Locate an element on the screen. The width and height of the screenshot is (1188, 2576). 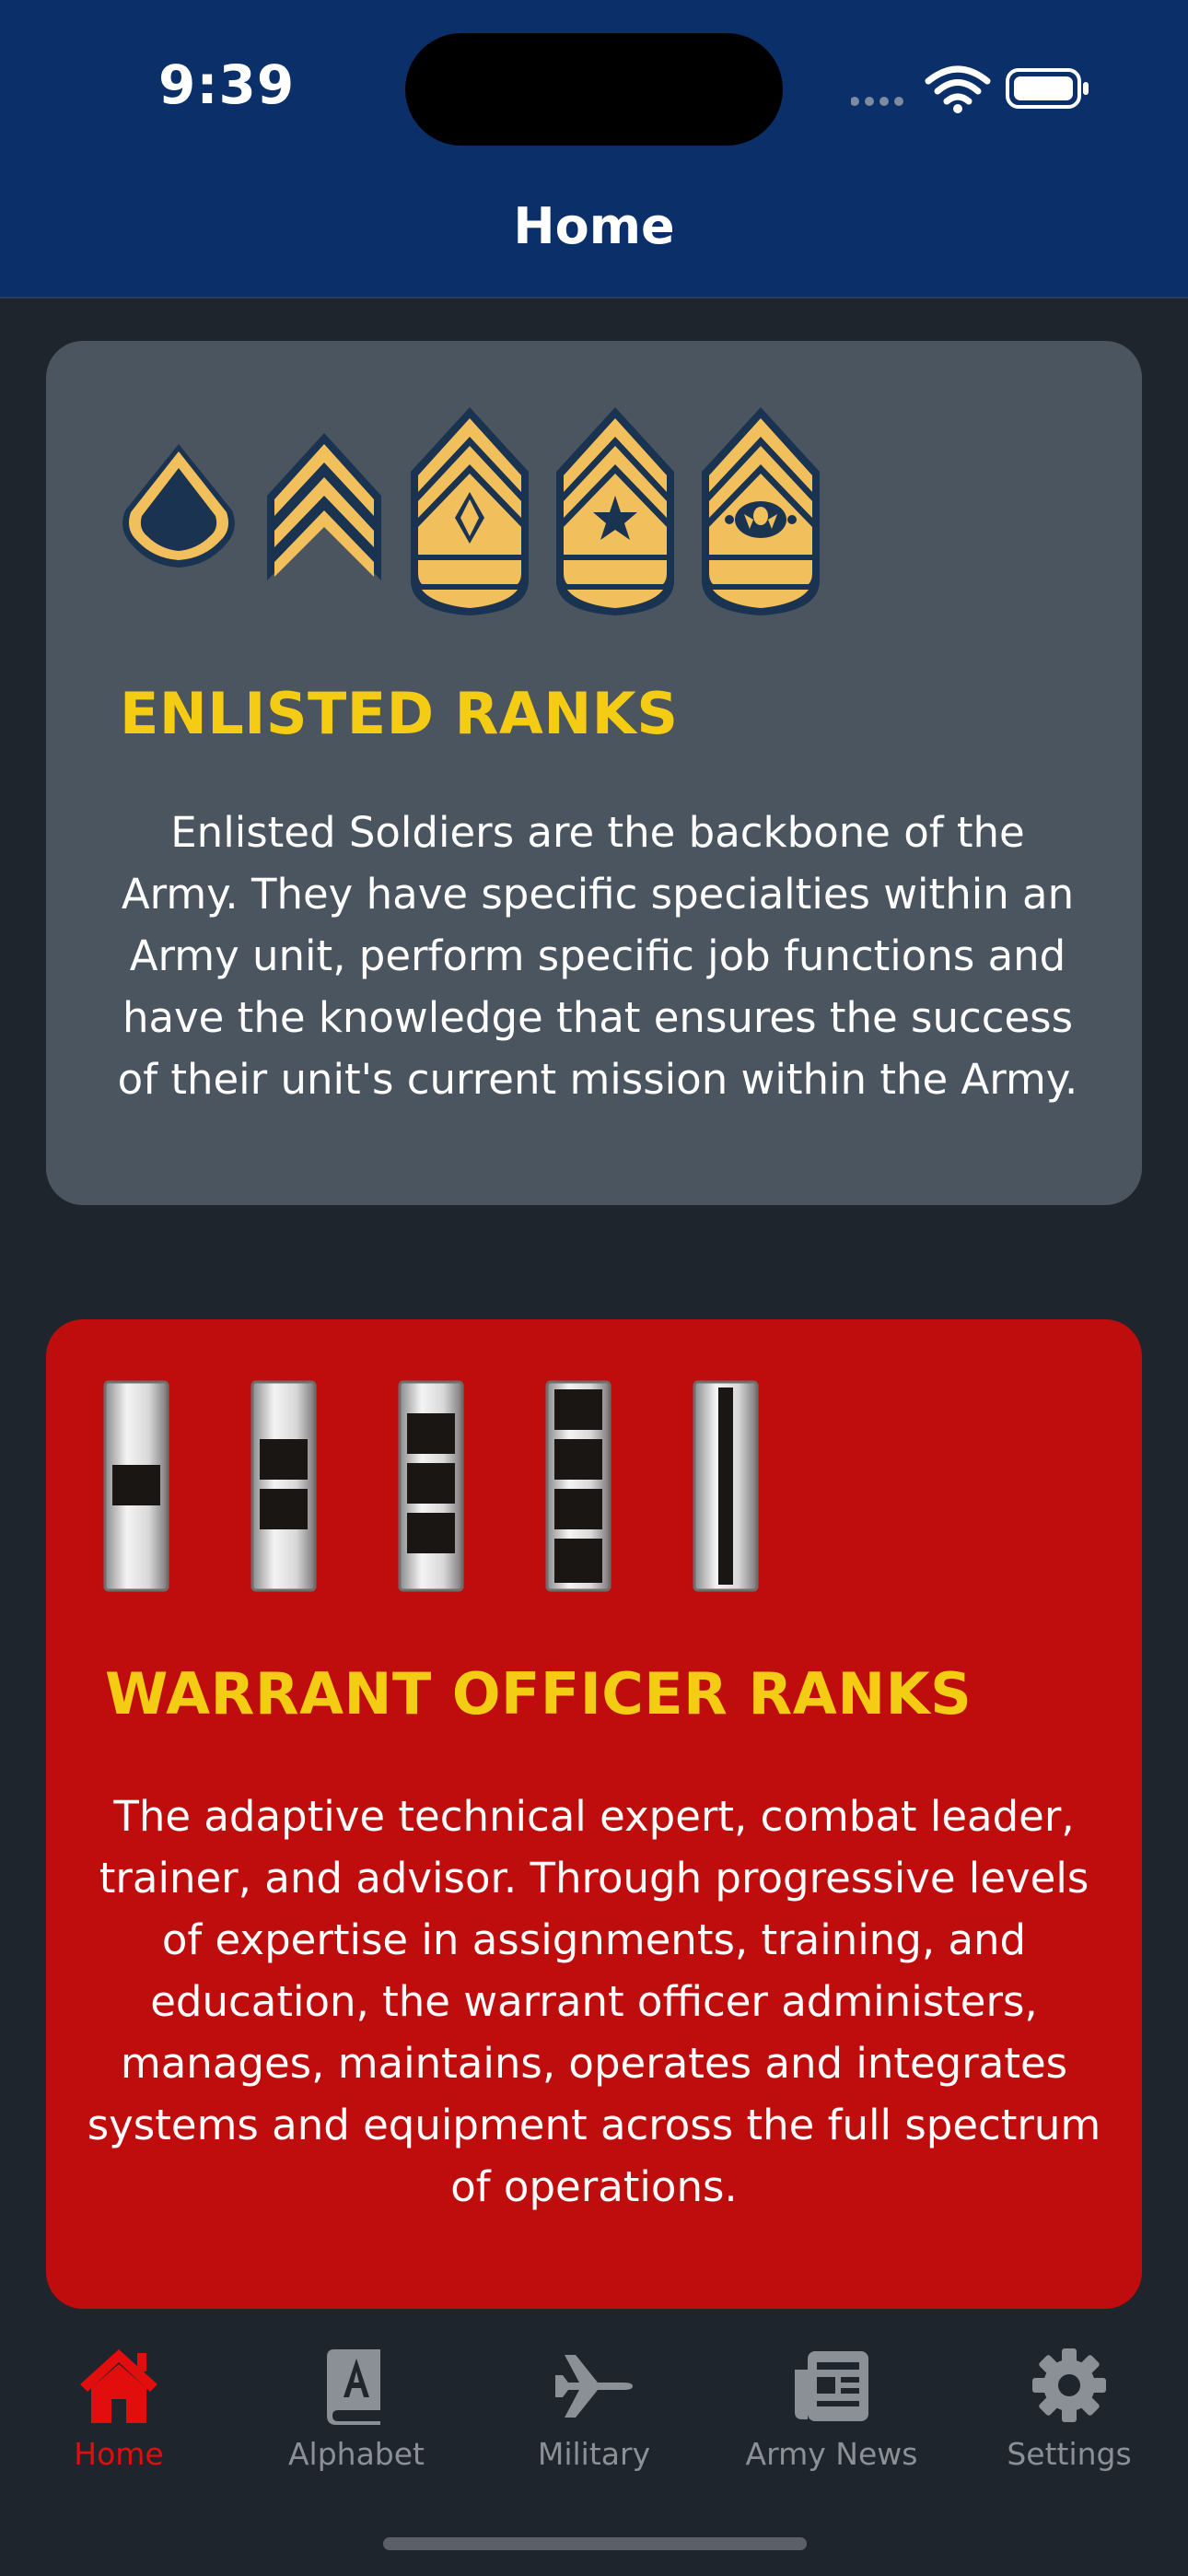
tab-military: Military is located at coordinates (594, 2399).